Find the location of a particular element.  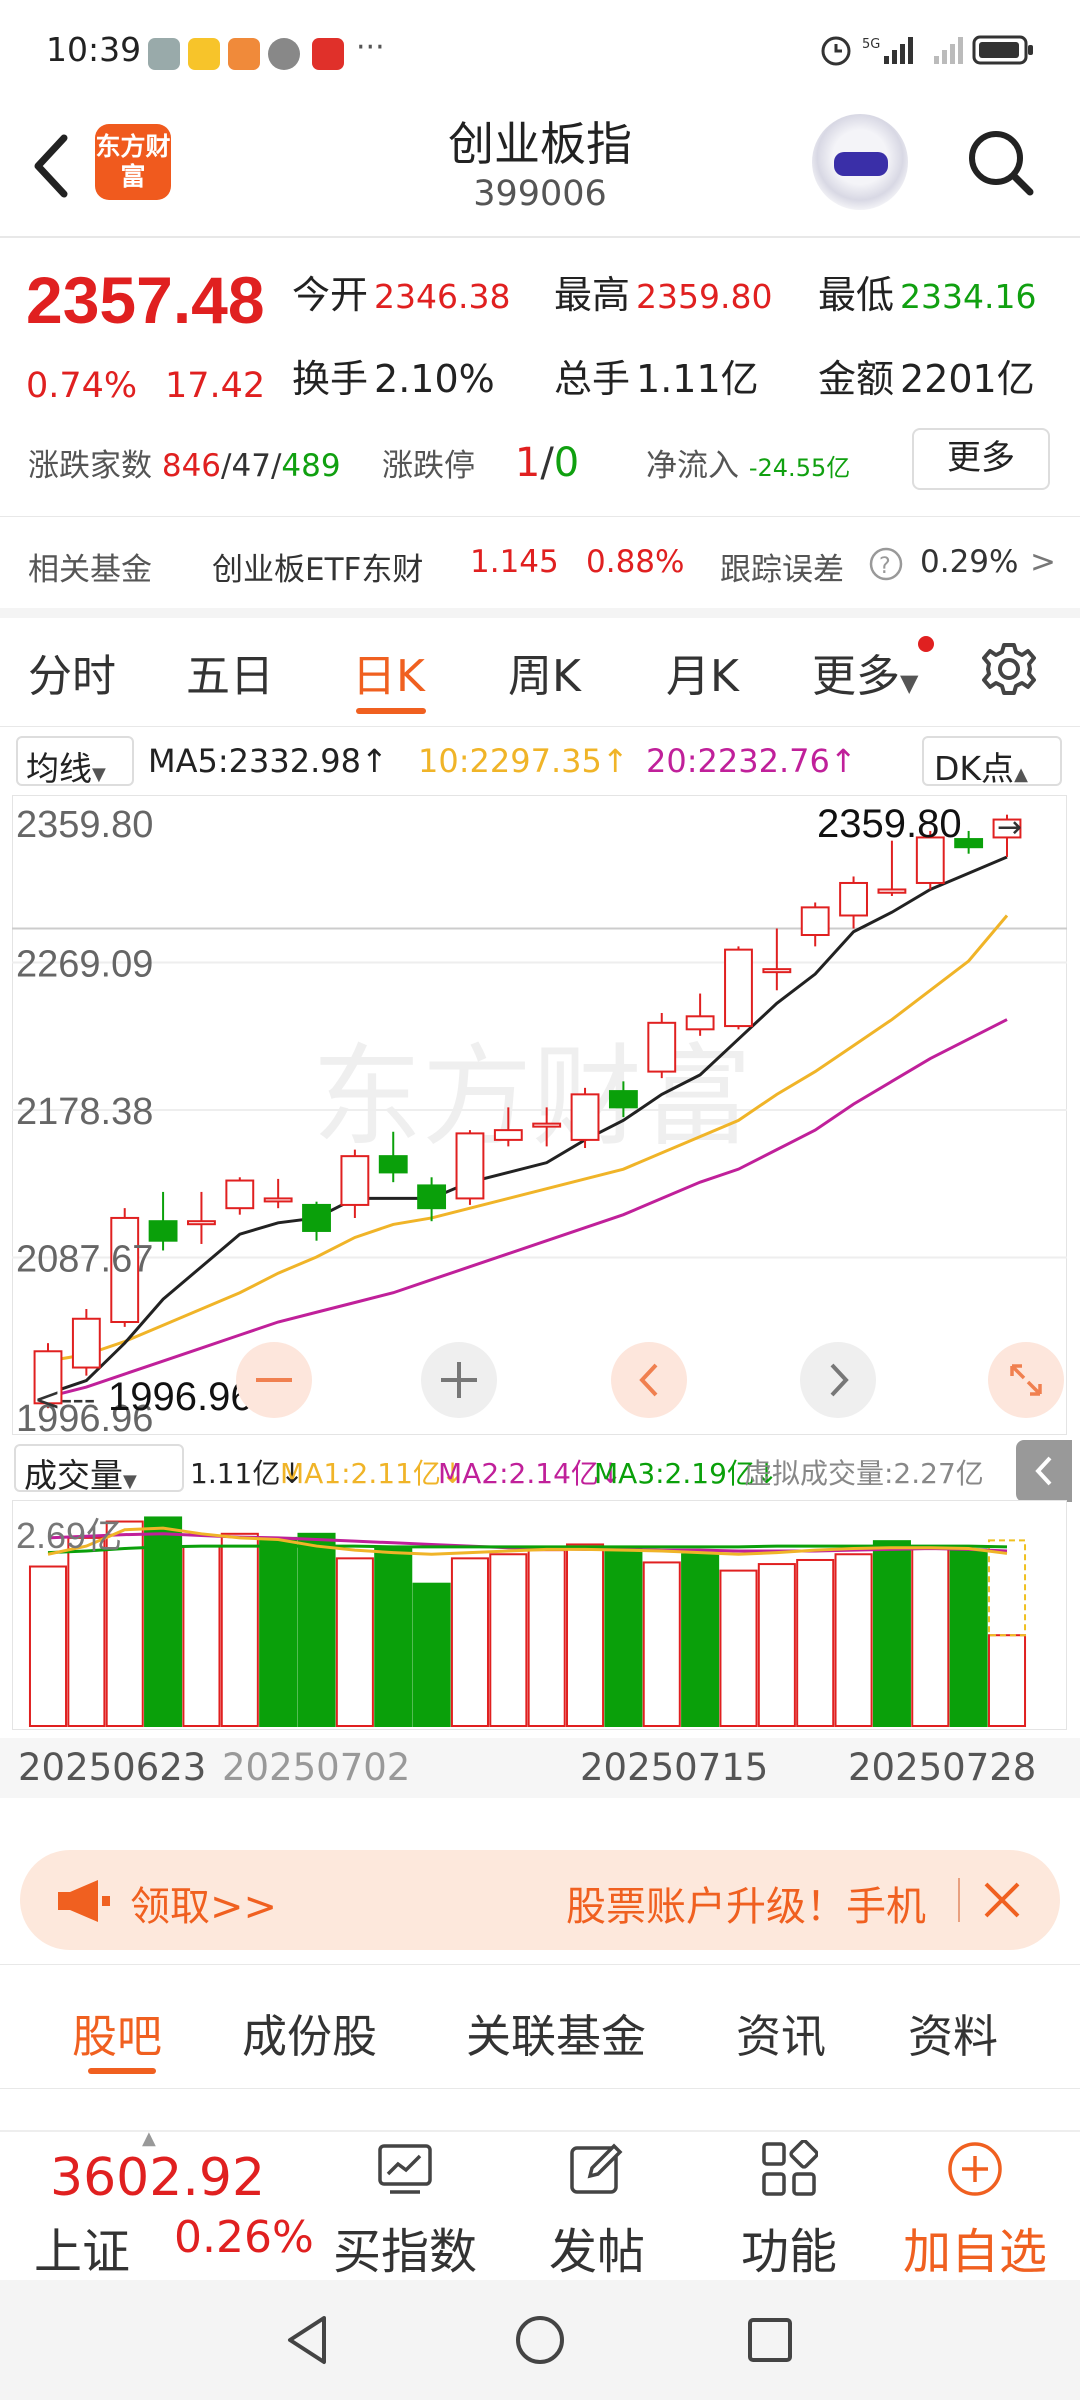

amount-label: 金额 is located at coordinates (856, 379).